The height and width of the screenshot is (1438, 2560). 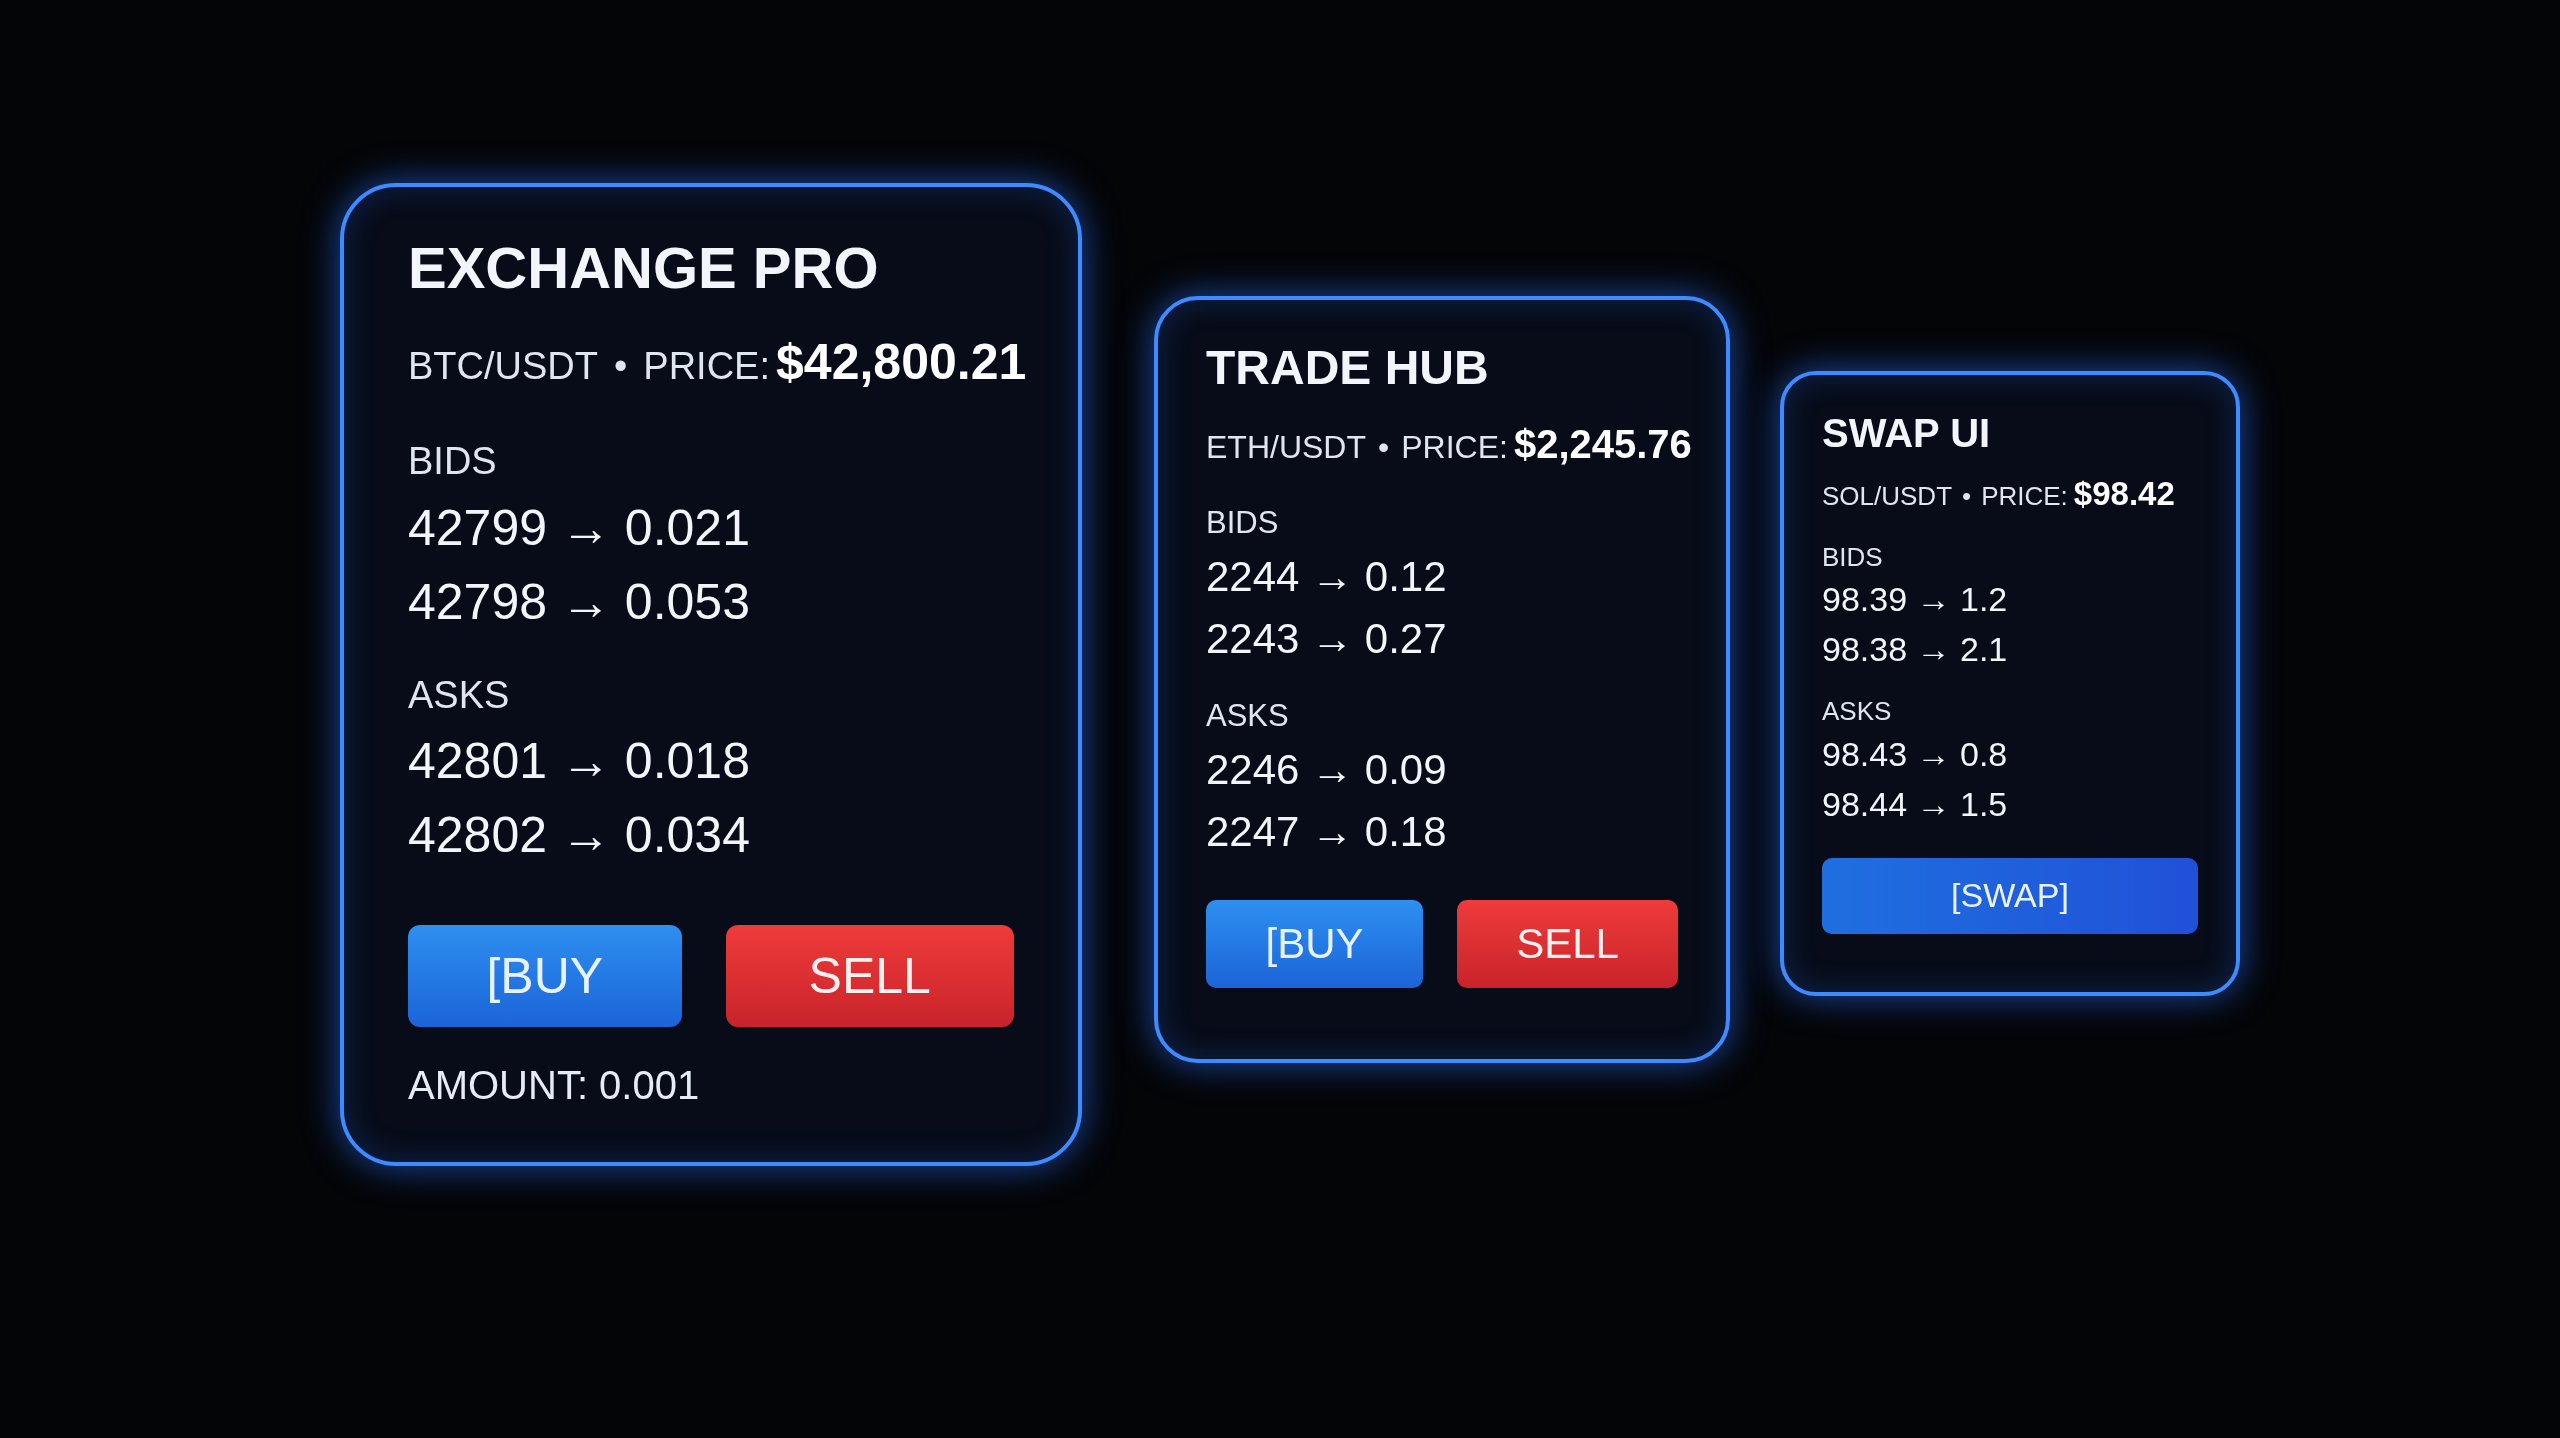 I want to click on order-row-text: 98.38 → 2.1, so click(x=1915, y=649).